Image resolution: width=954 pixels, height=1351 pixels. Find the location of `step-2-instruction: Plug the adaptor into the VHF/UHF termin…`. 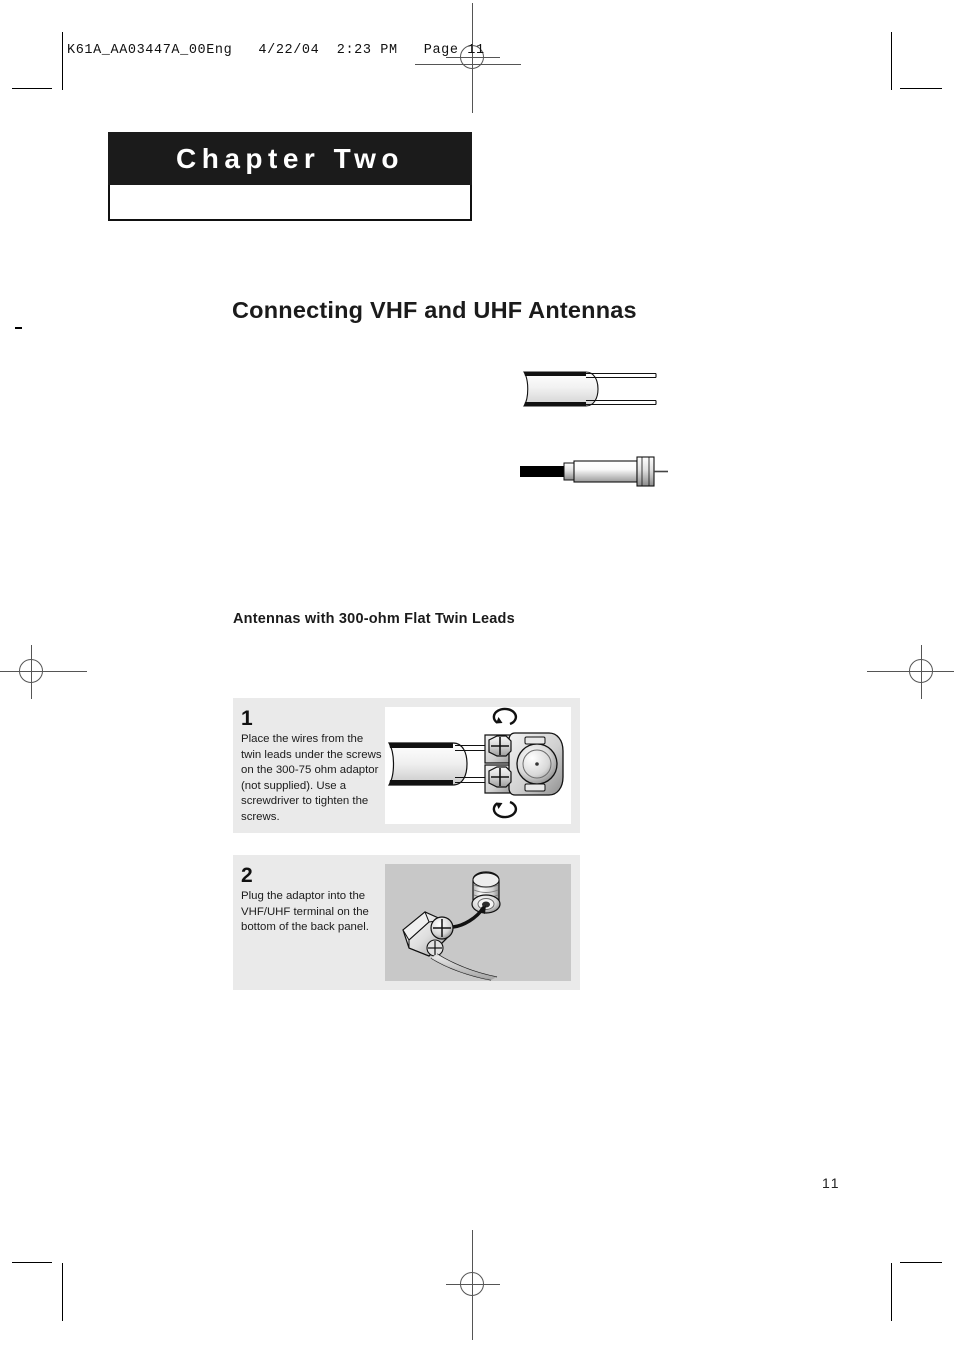

step-2-instruction: Plug the adaptor into the VHF/UHF termin… is located at coordinates (305, 912).